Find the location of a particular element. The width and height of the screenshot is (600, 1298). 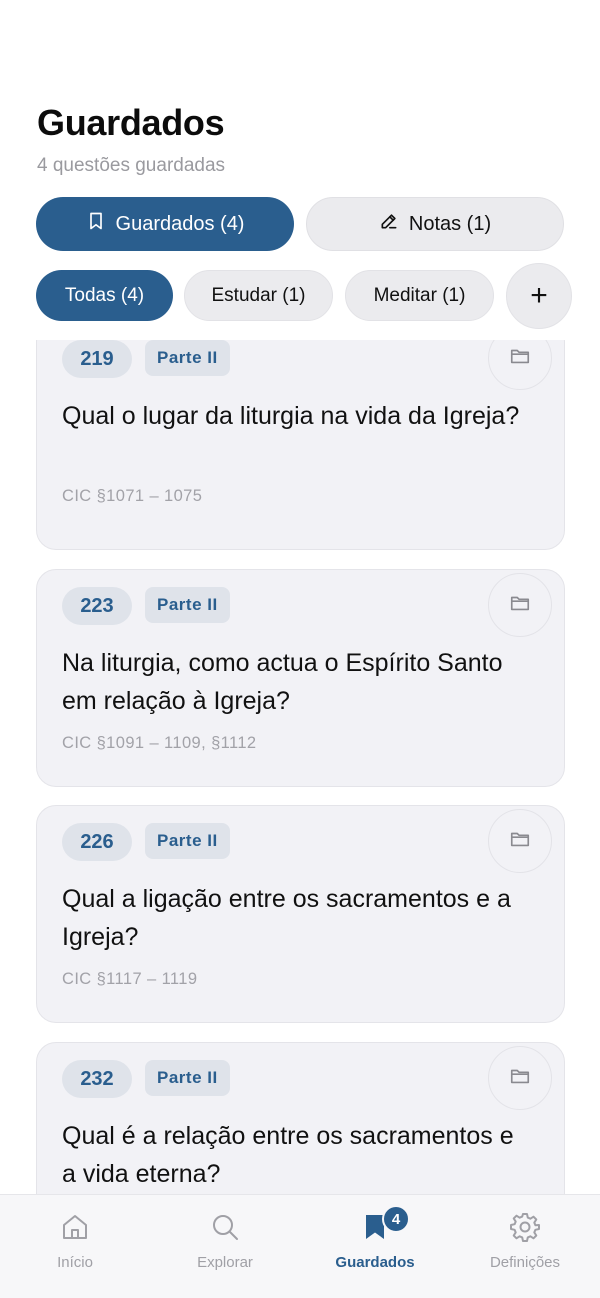

page-subtitle: 4 questões guardadas is located at coordinates (131, 165).